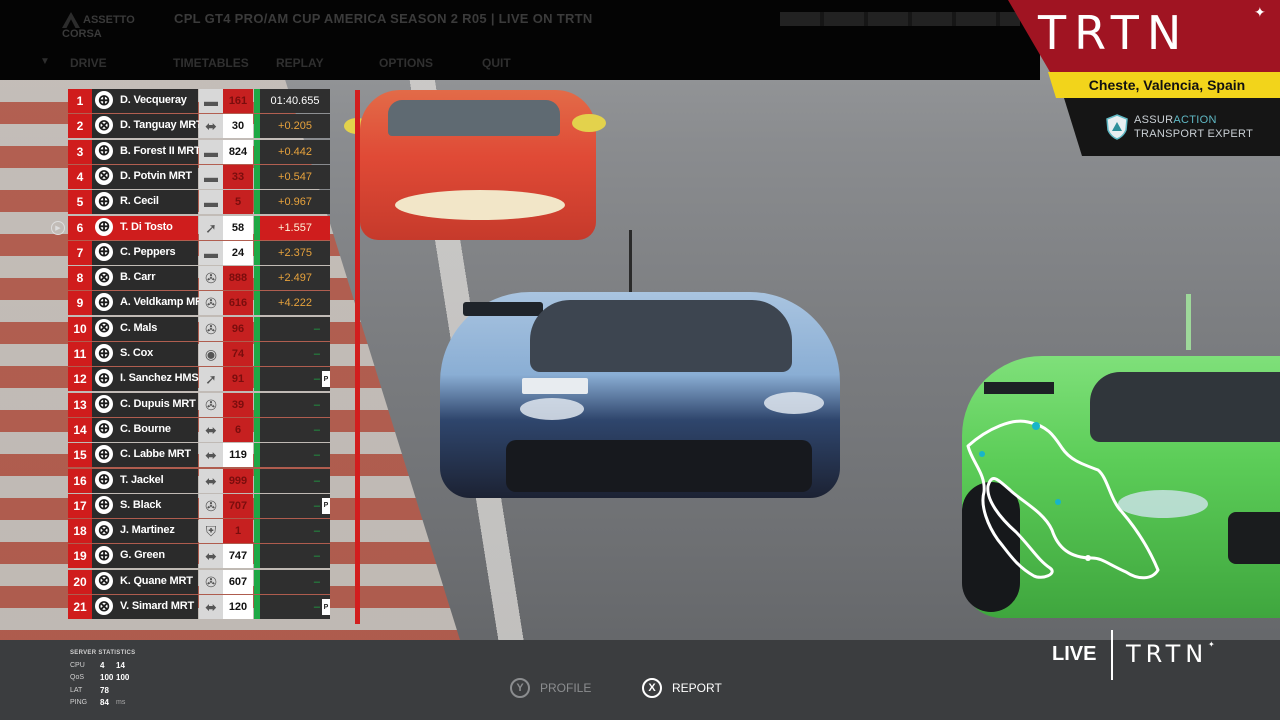 Image resolution: width=1280 pixels, height=720 pixels. I want to click on porsche-crest-icon: ⛨, so click(211, 531).